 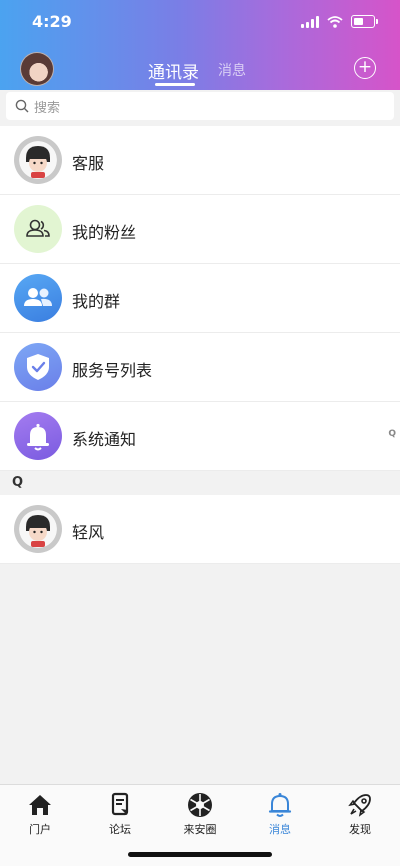 What do you see at coordinates (22, 106) in the screenshot?
I see `search-icon` at bounding box center [22, 106].